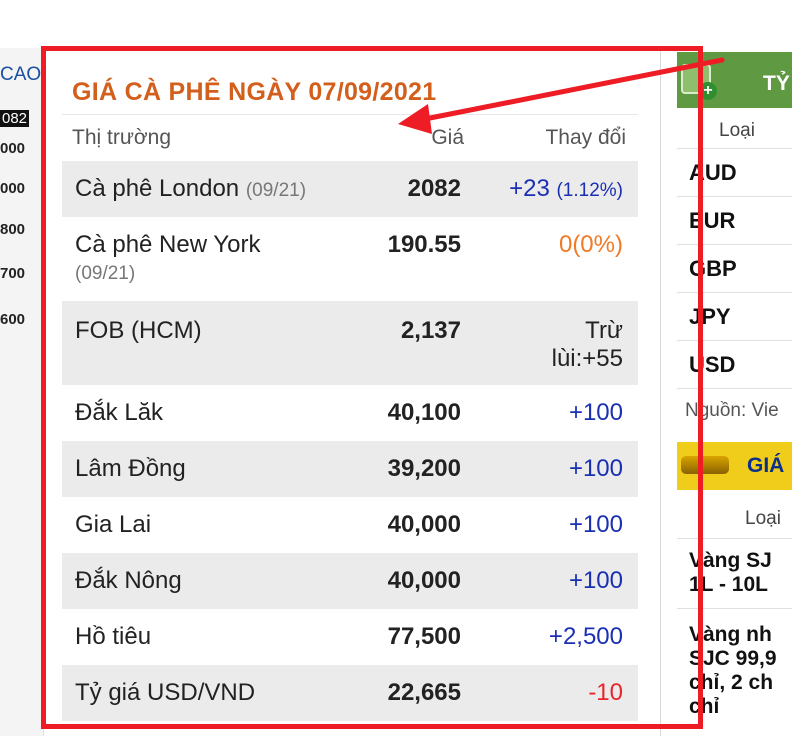  What do you see at coordinates (15, 118) in the screenshot?
I see `left-column-badge: 082` at bounding box center [15, 118].